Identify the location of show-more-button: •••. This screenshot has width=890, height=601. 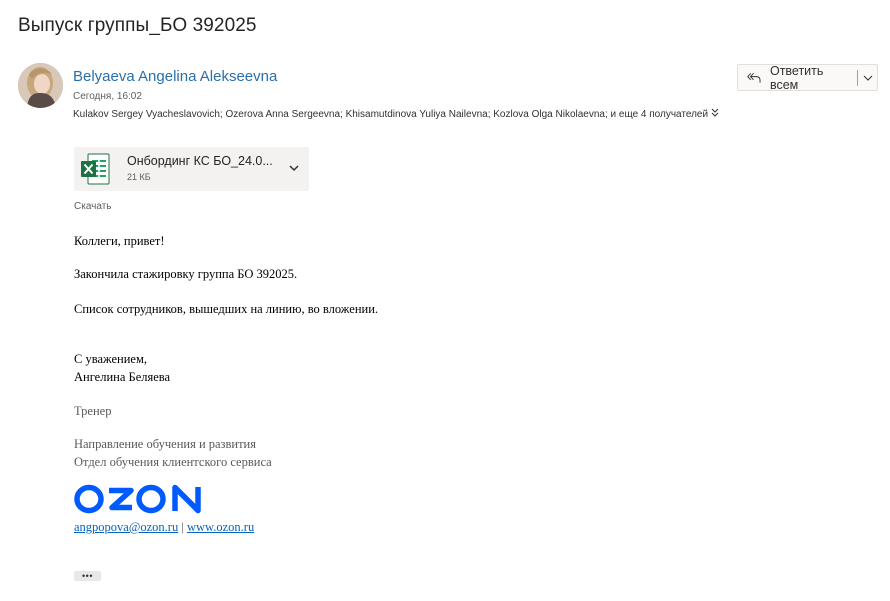
(87, 576).